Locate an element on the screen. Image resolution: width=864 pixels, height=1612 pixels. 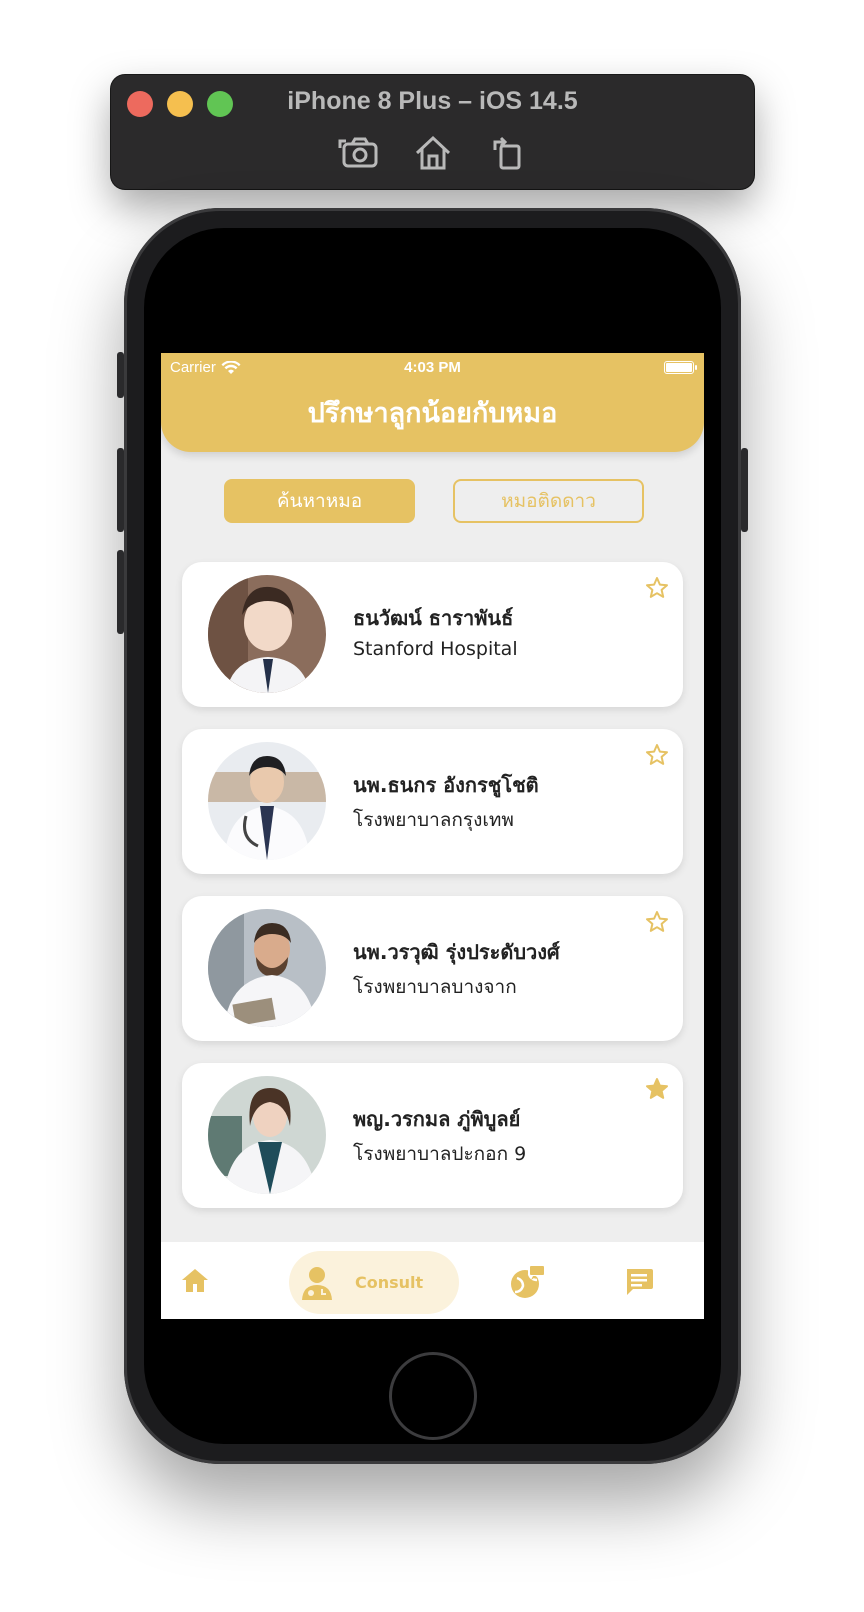
volume-down-button is located at coordinates (120, 592).